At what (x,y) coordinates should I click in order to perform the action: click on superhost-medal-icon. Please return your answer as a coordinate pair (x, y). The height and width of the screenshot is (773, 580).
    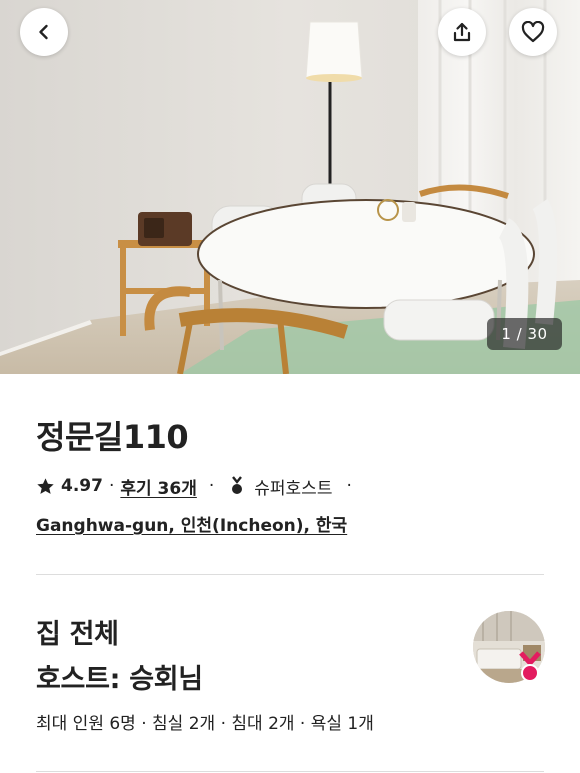
    Looking at the image, I should click on (237, 485).